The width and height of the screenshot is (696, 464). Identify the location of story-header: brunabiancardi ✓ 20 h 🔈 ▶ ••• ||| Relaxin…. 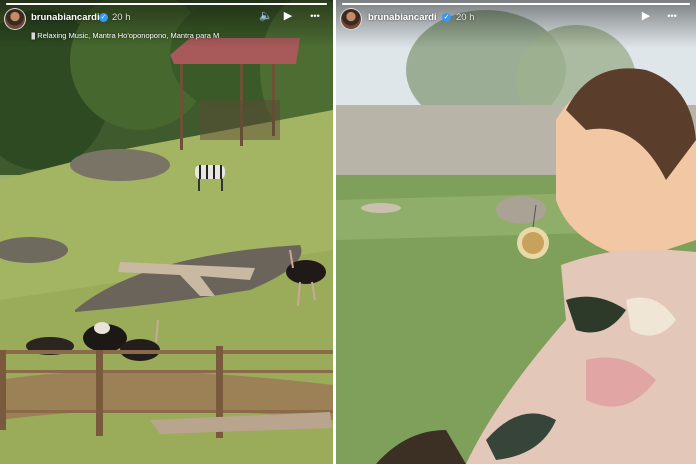
(166, 24).